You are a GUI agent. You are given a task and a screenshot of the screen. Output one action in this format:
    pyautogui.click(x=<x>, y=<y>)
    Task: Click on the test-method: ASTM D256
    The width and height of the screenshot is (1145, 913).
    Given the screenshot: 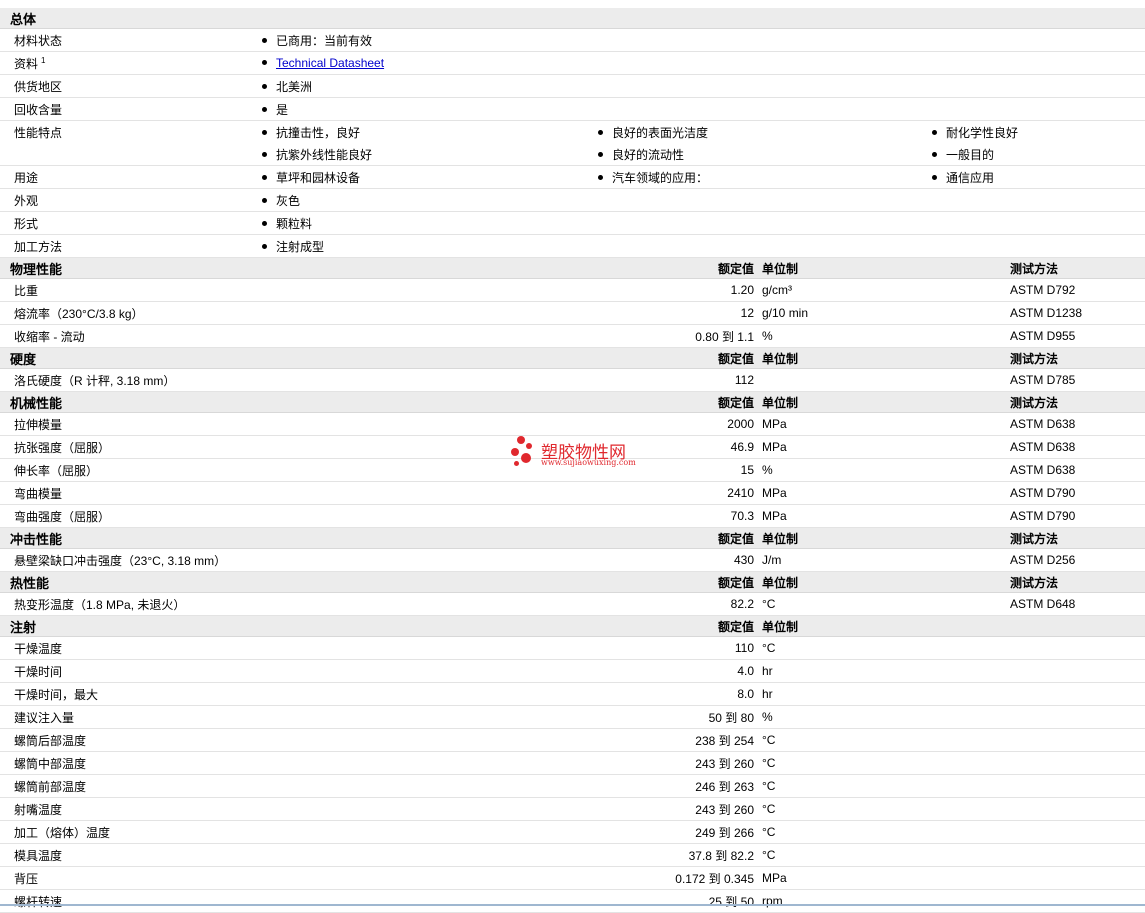 What is the action you would take?
    pyautogui.click(x=1076, y=560)
    